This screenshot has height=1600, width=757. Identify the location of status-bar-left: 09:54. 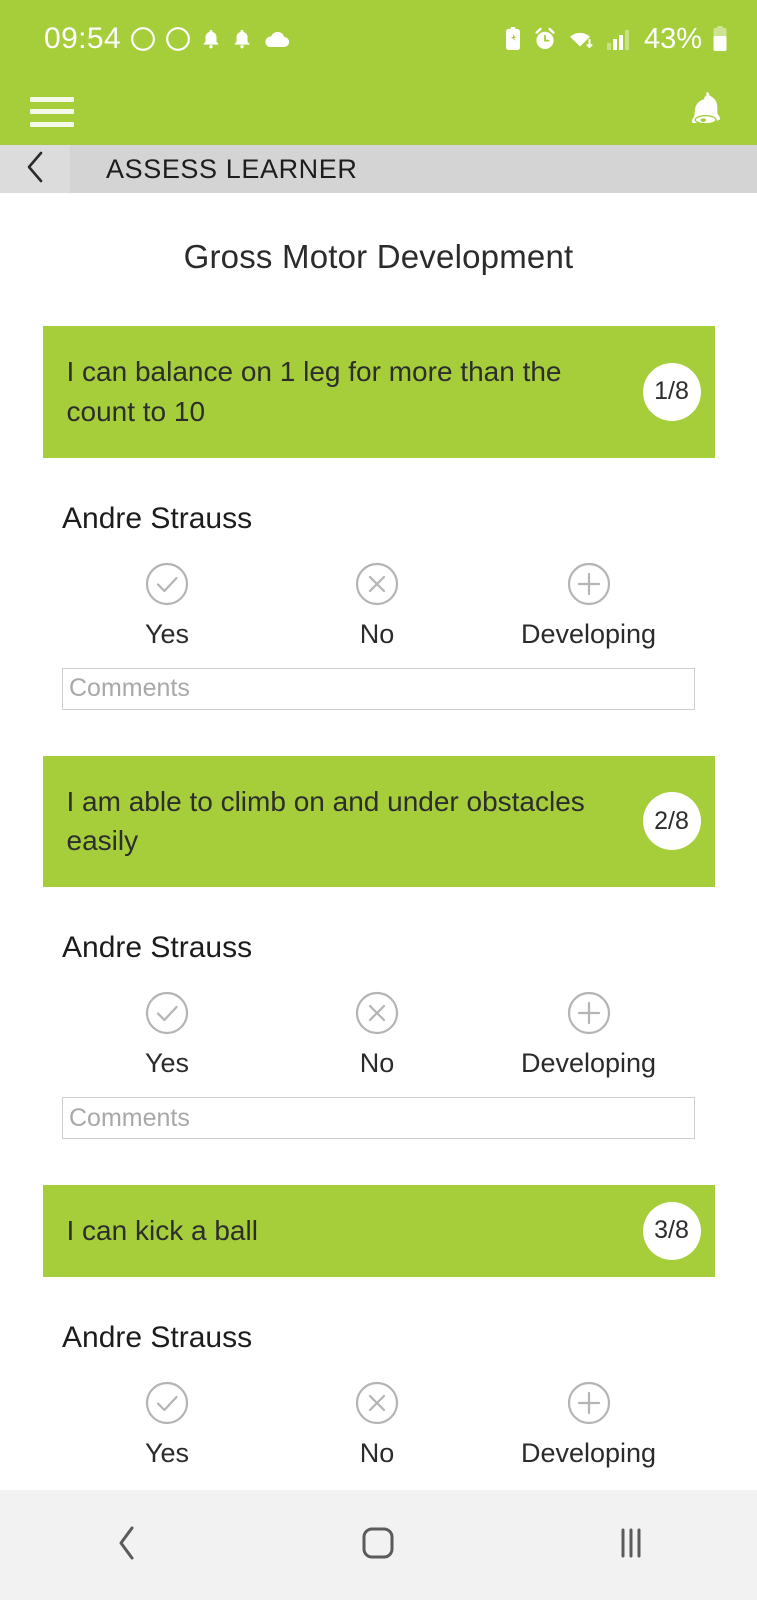
(167, 39).